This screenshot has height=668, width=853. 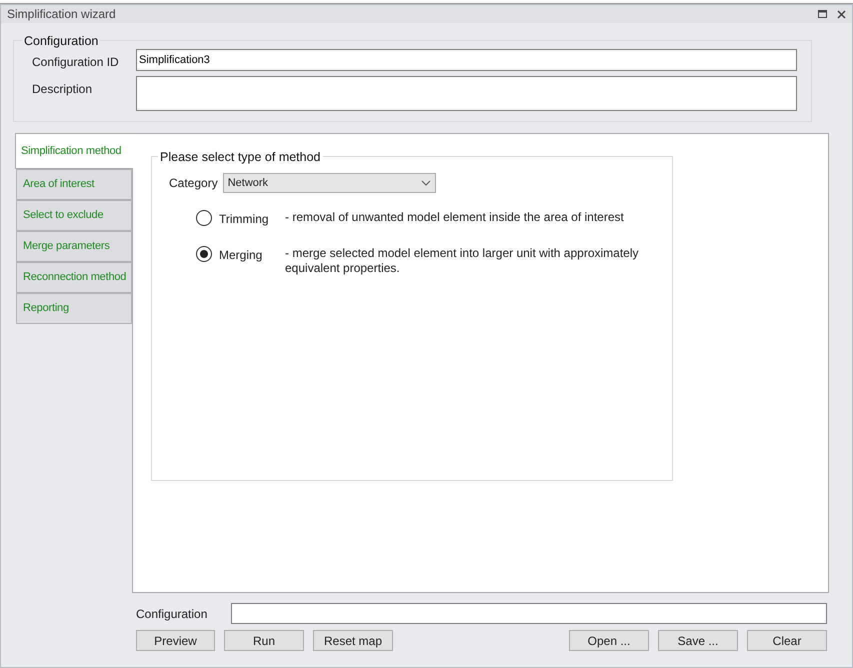 What do you see at coordinates (175, 640) in the screenshot?
I see `action-button: Preview` at bounding box center [175, 640].